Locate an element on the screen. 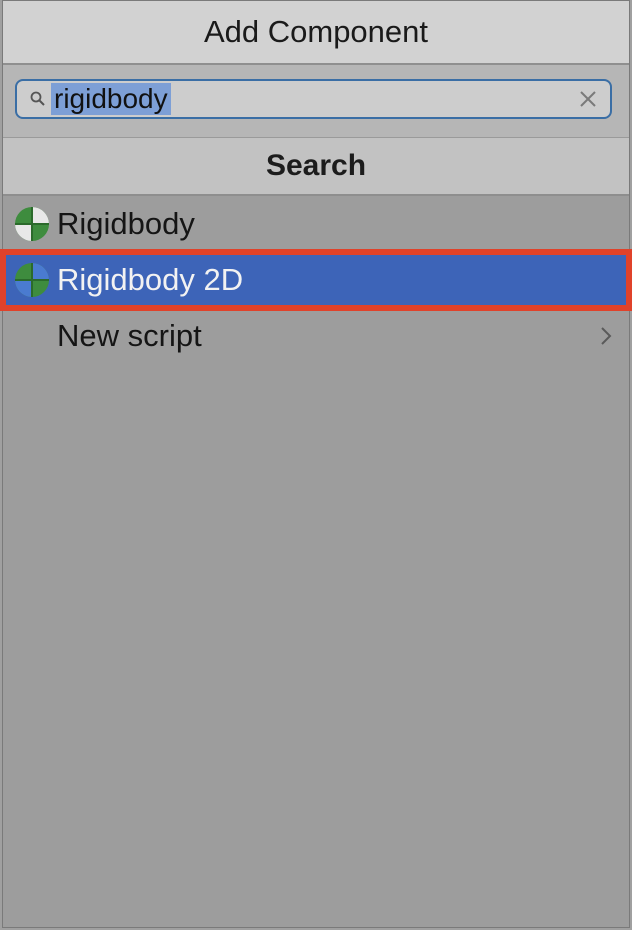 The width and height of the screenshot is (632, 930). list-item-rigidbody-2d: Rigidbody 2D is located at coordinates (316, 280).